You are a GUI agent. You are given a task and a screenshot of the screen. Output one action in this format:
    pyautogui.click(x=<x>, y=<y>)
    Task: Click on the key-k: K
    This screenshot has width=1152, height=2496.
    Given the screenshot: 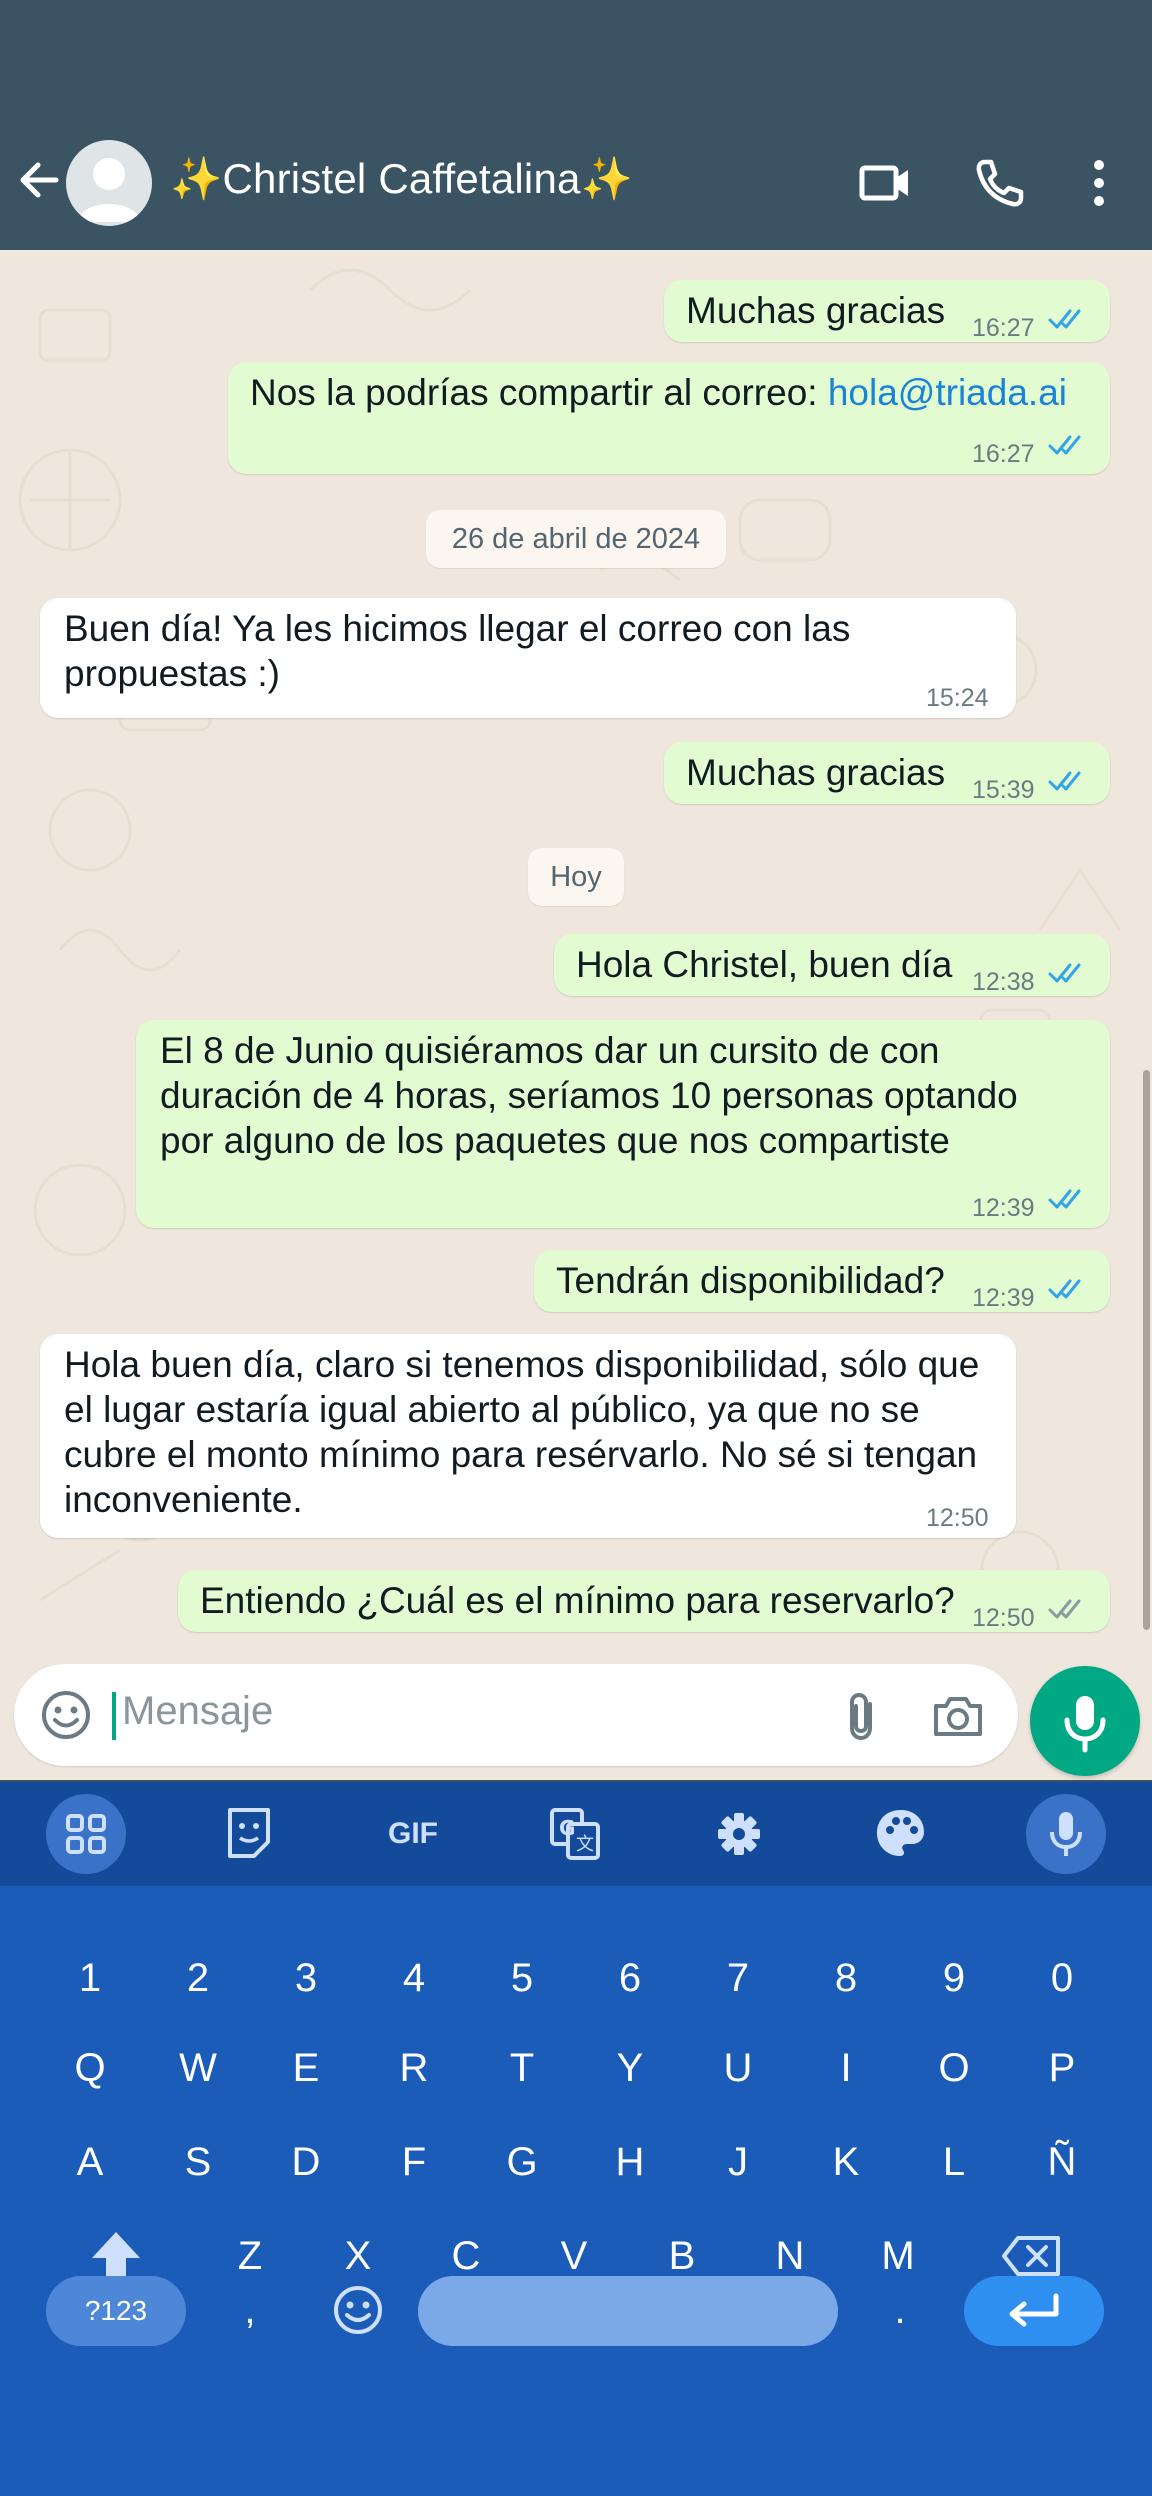 What is the action you would take?
    pyautogui.click(x=846, y=2162)
    